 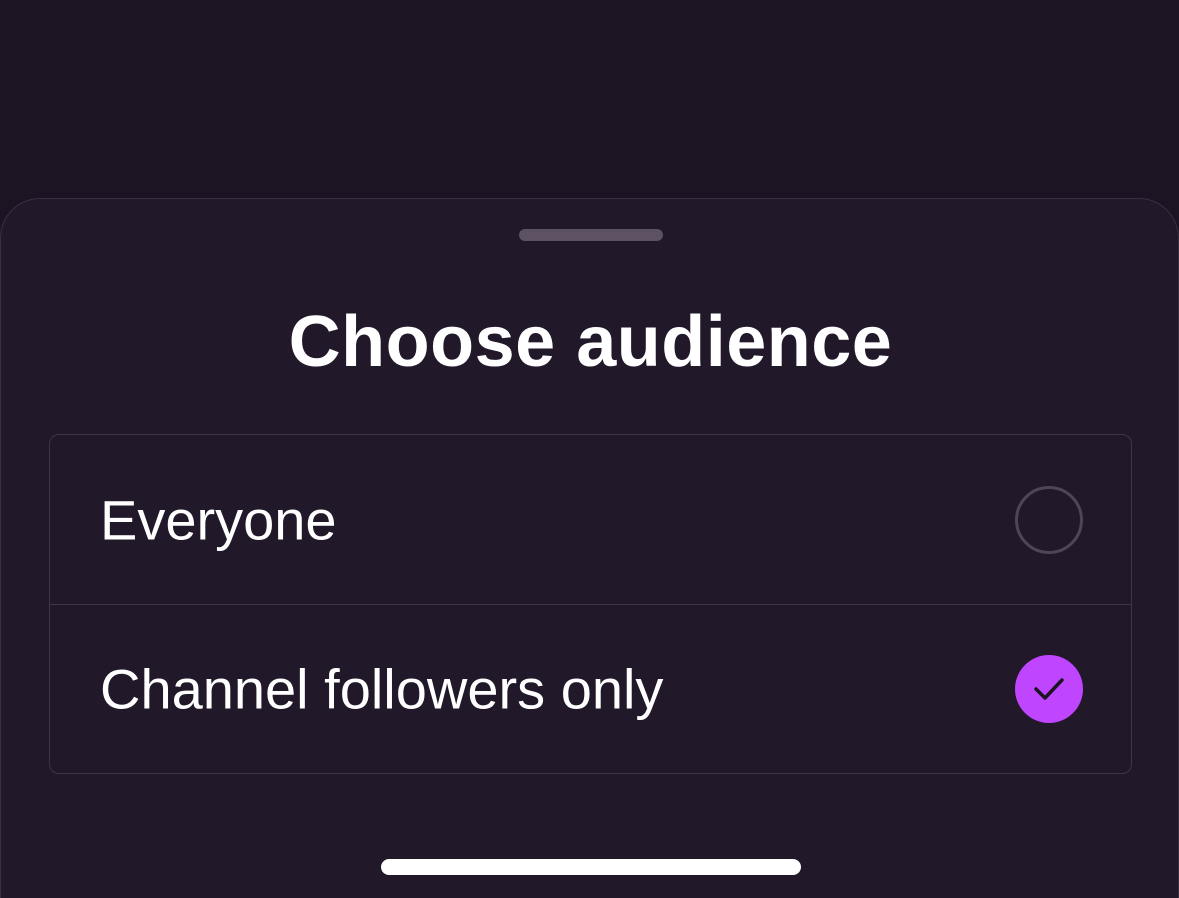 I want to click on option-label: Everyone, so click(x=218, y=519).